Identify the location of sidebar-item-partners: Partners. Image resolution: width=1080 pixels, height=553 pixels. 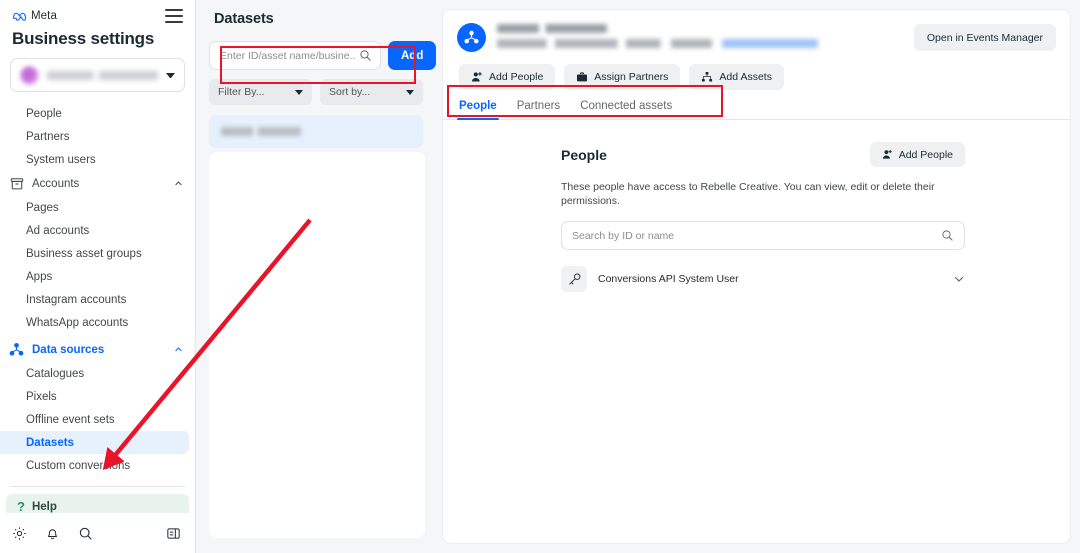
(97, 136).